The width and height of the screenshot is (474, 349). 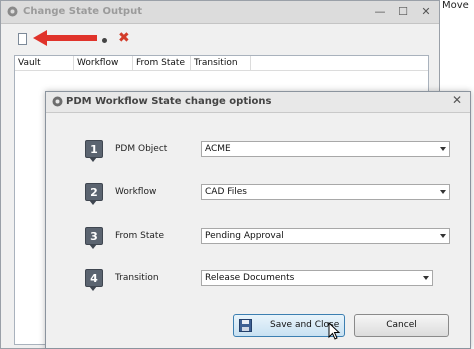 What do you see at coordinates (65, 38) in the screenshot?
I see `red-arrow-annotation-icon` at bounding box center [65, 38].